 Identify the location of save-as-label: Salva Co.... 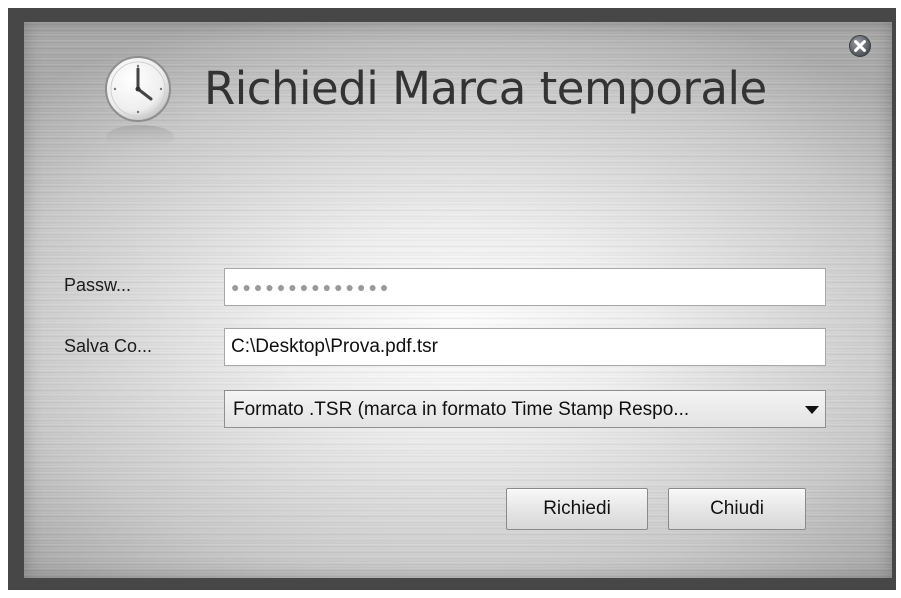
(108, 346).